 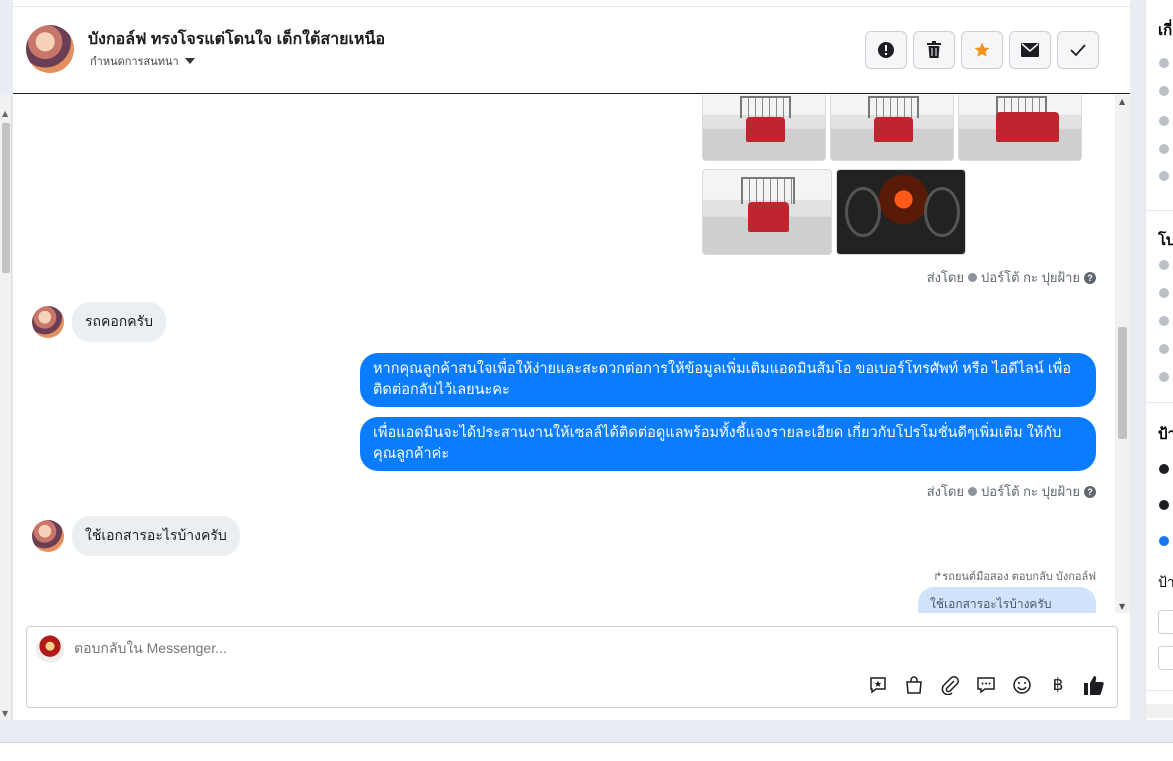 I want to click on incoming-message: ใช้เอกสารอะไรบ้างครับ, so click(x=136, y=536).